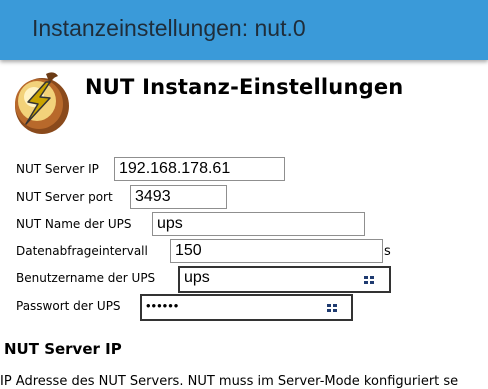  What do you see at coordinates (86, 278) in the screenshot?
I see `username-label: Benutzername der UPS` at bounding box center [86, 278].